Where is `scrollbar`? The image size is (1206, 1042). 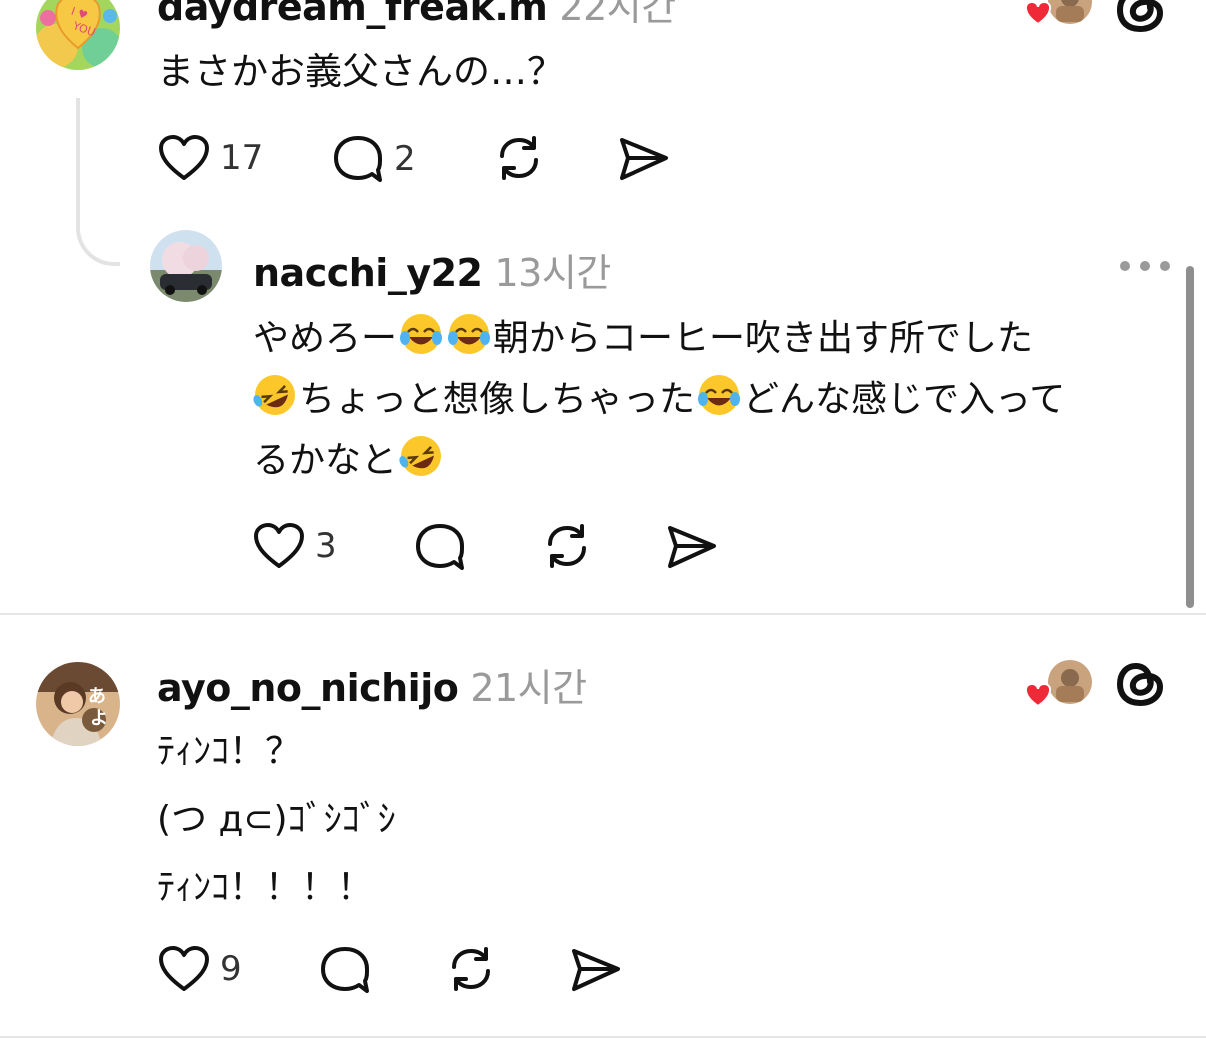
scrollbar is located at coordinates (1190, 437).